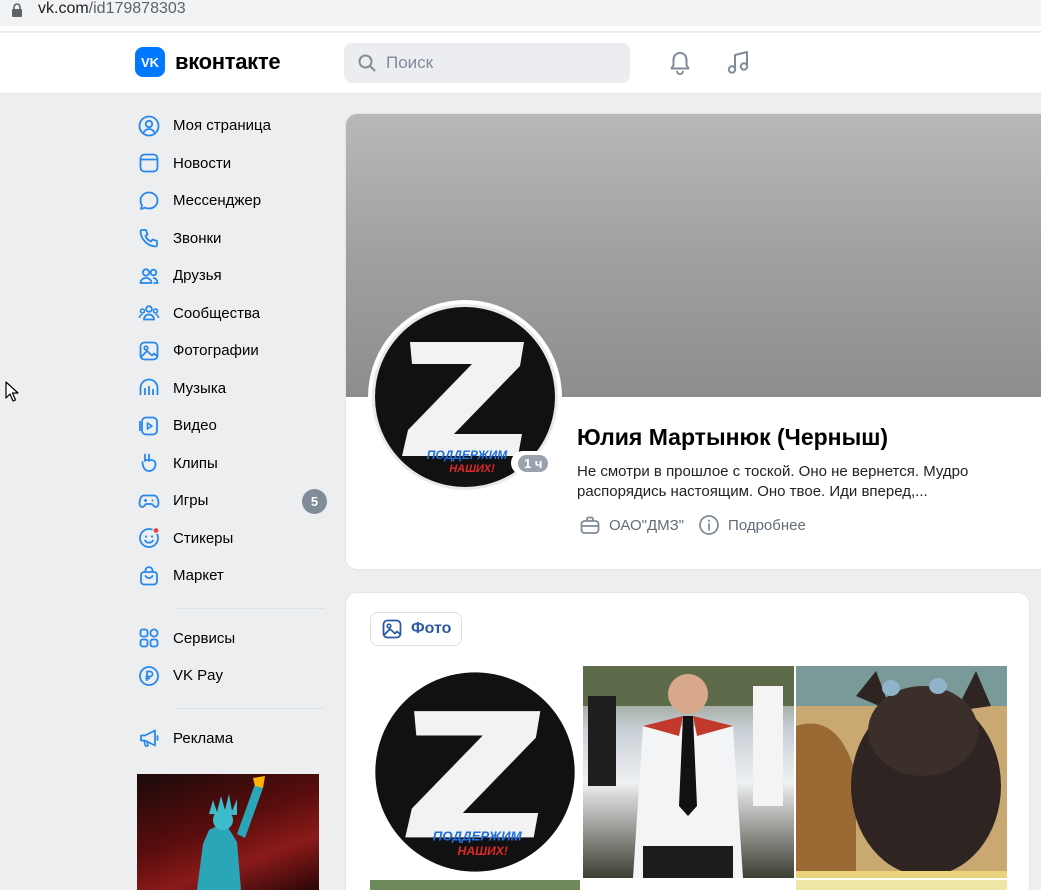 The width and height of the screenshot is (1041, 890). Describe the element at coordinates (149, 738) in the screenshot. I see `megaphone-icon` at that location.